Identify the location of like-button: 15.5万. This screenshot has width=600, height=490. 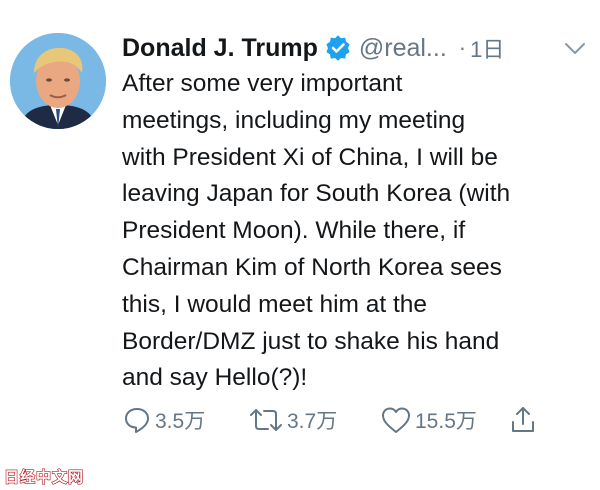
(428, 420).